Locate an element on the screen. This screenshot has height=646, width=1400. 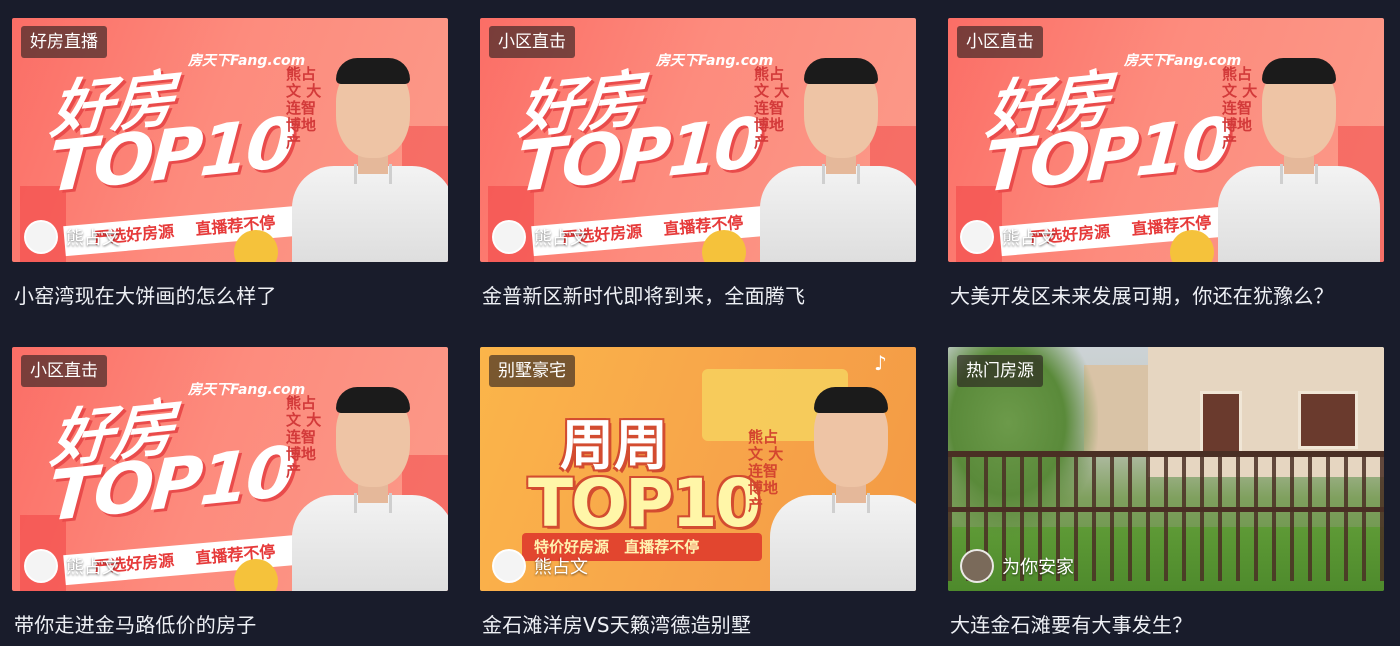
video-thumbnail: 热门房源 为你安家 is located at coordinates (1166, 469).